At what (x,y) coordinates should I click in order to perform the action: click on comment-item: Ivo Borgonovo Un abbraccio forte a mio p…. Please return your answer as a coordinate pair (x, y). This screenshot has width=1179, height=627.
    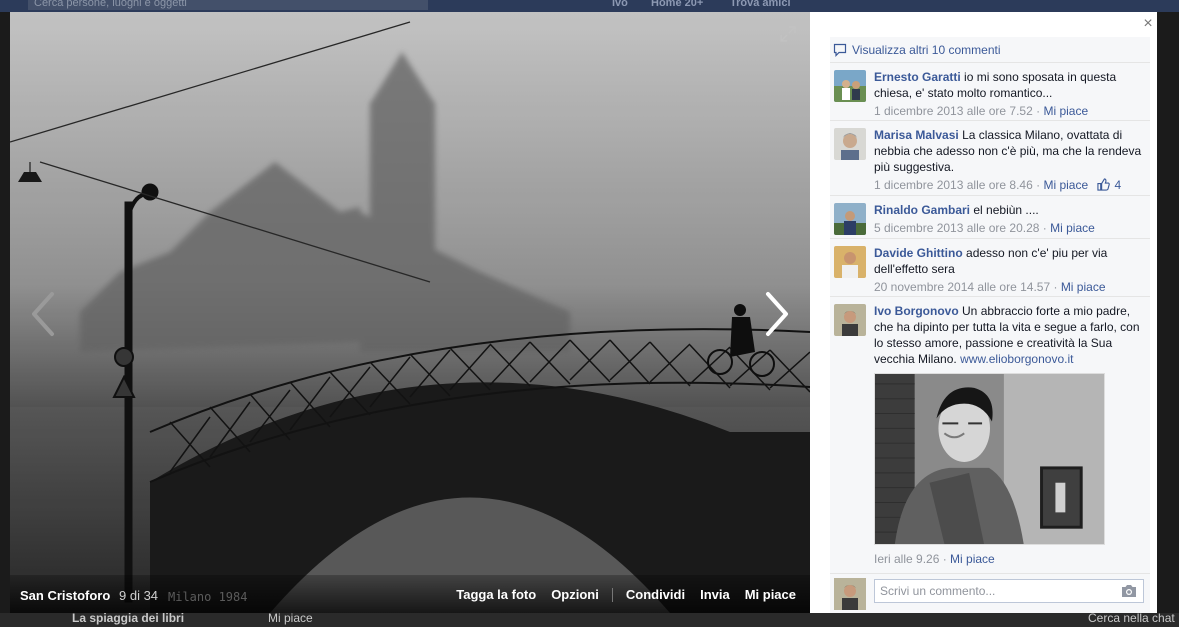
    Looking at the image, I should click on (990, 434).